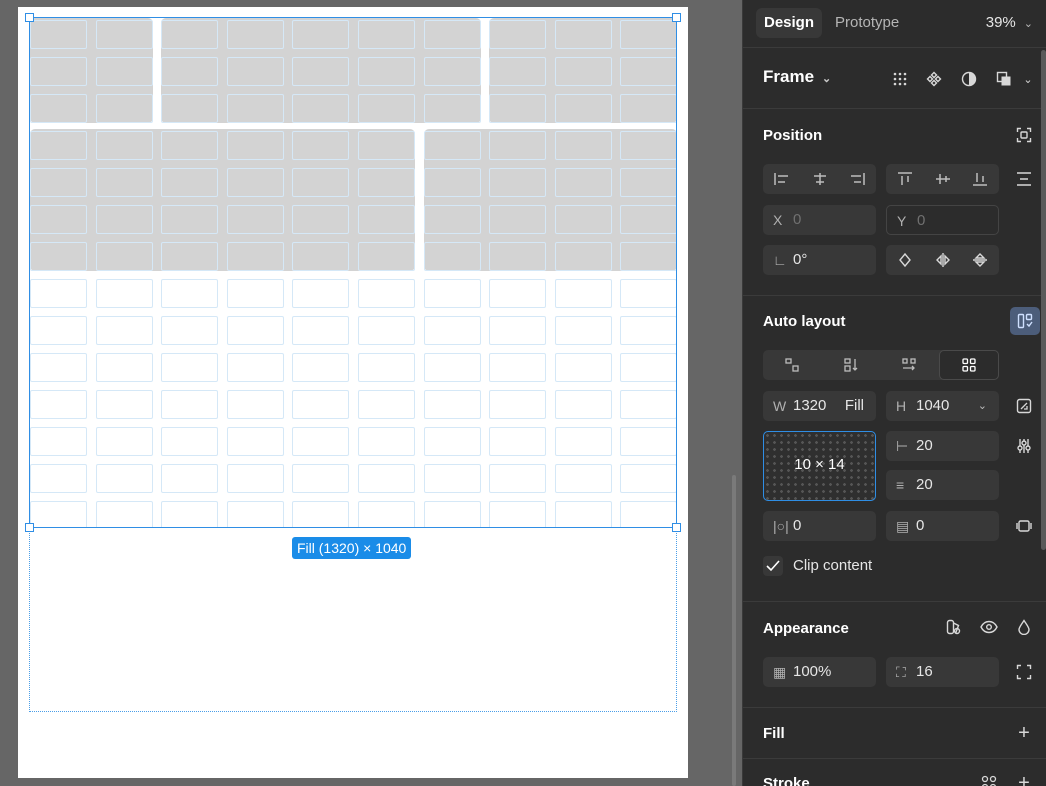 Image resolution: width=1046 pixels, height=786 pixels. Describe the element at coordinates (781, 526) in the screenshot. I see `horizontal-padding-icon: |○|` at that location.